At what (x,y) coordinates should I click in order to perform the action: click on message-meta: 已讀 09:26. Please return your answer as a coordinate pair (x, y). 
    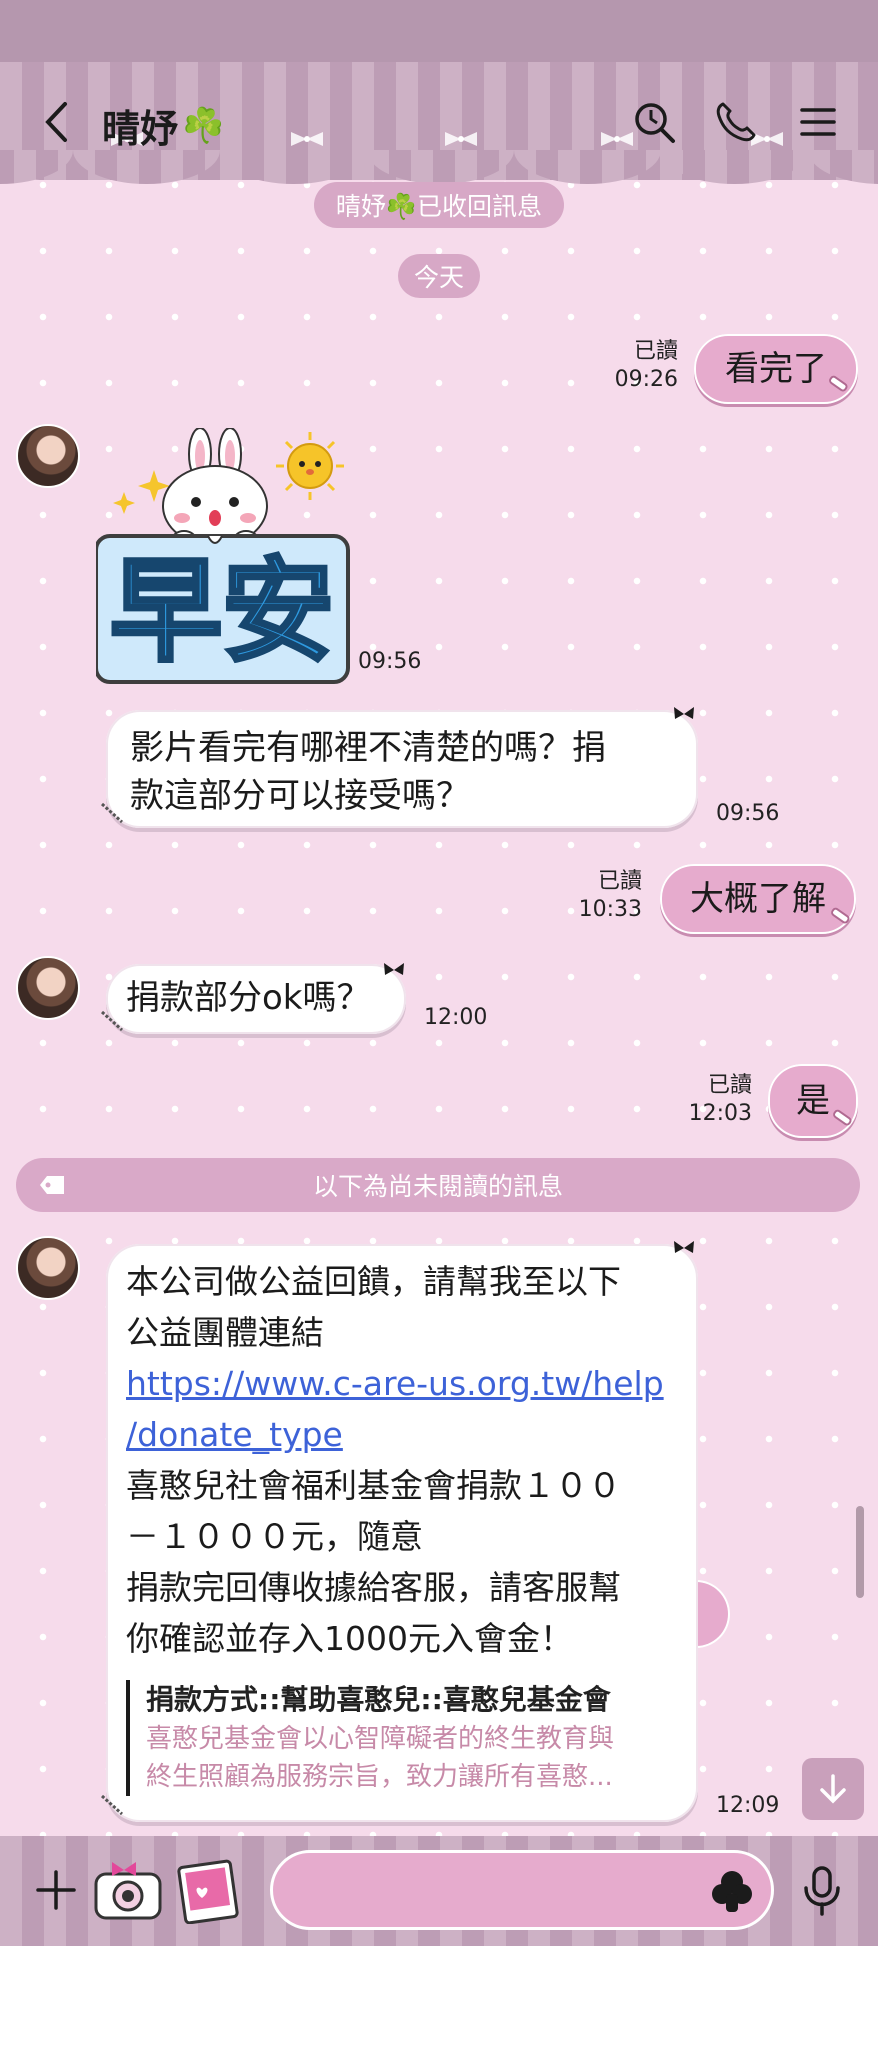
    Looking at the image, I should click on (642, 366).